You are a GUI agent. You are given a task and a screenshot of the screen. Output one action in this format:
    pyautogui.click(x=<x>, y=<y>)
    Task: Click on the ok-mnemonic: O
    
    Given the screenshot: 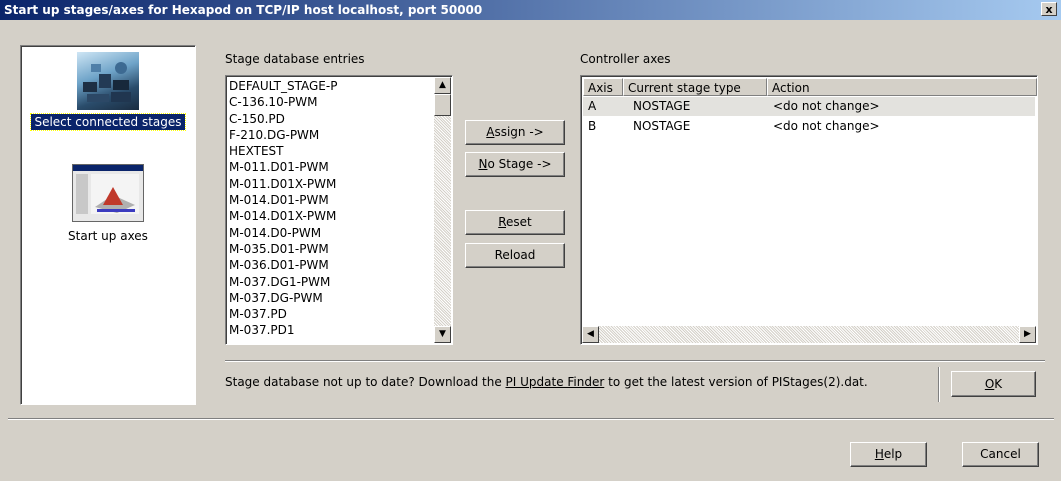 What is the action you would take?
    pyautogui.click(x=989, y=384)
    